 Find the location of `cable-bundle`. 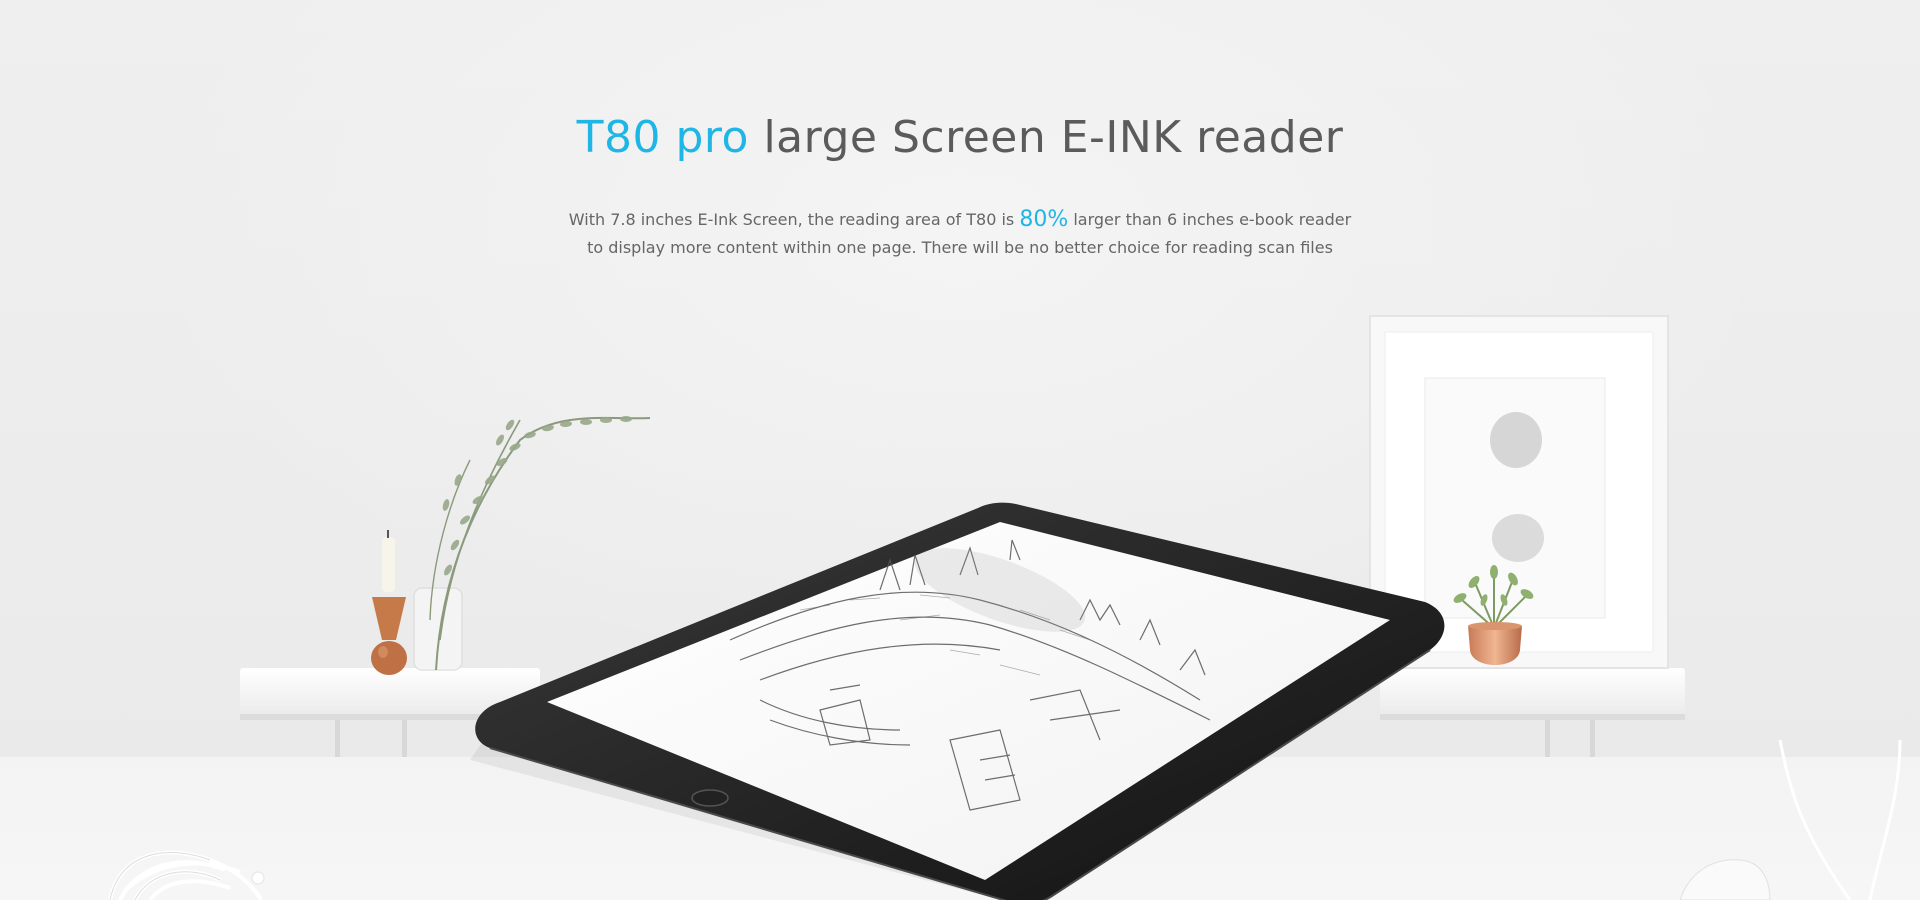

cable-bundle is located at coordinates (186, 875).